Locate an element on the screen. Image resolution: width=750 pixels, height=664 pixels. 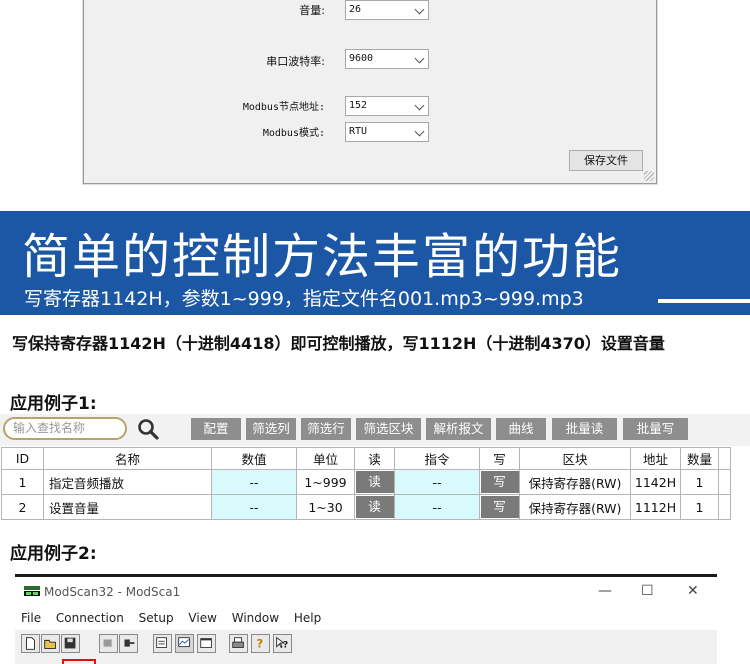
row-name: 设置音量 is located at coordinates (127, 507).